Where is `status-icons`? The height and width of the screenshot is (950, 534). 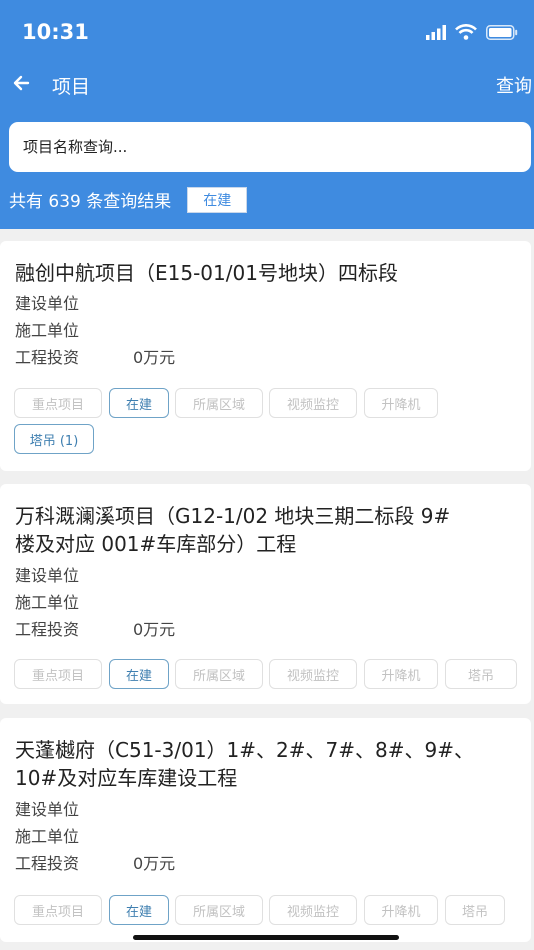
status-icons is located at coordinates (472, 32).